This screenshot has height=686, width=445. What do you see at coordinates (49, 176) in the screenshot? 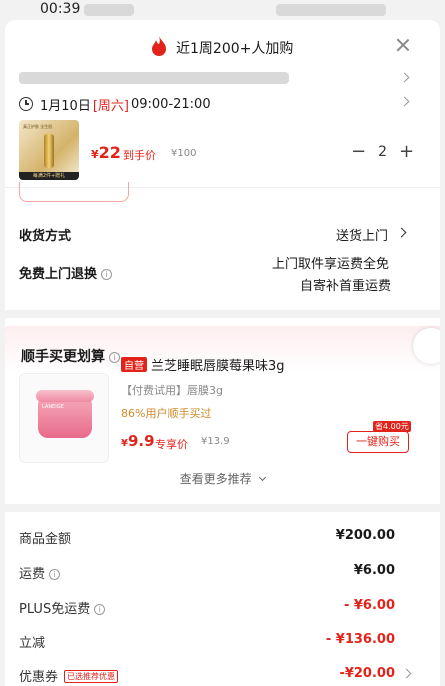
I see `thumbnail-strip: 每满2件+赠礼` at bounding box center [49, 176].